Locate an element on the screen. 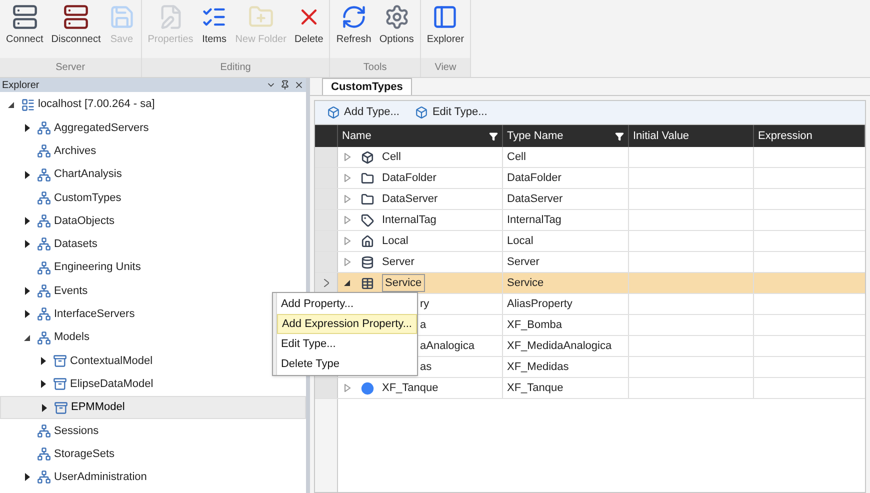  table-row: Local Local is located at coordinates (590, 241).